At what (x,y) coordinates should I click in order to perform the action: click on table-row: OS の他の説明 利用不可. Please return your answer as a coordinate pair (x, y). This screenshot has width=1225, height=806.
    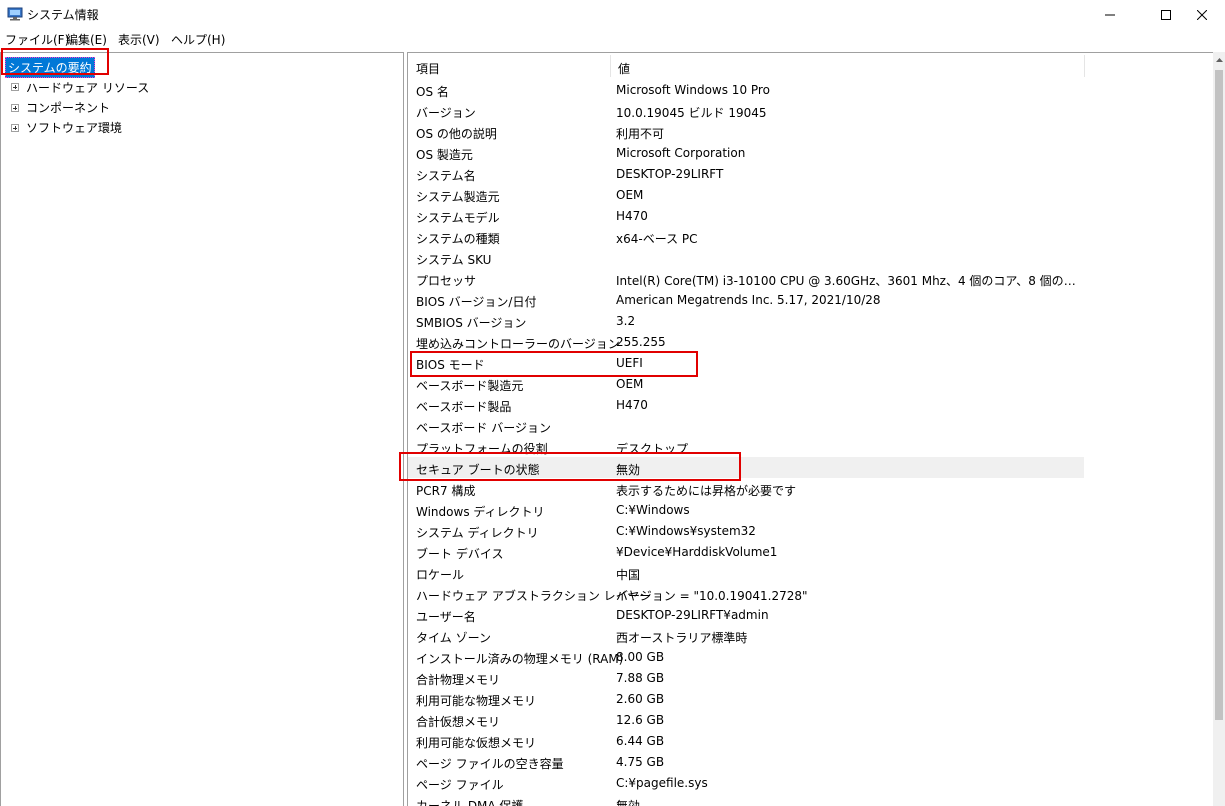
    Looking at the image, I should click on (746, 131).